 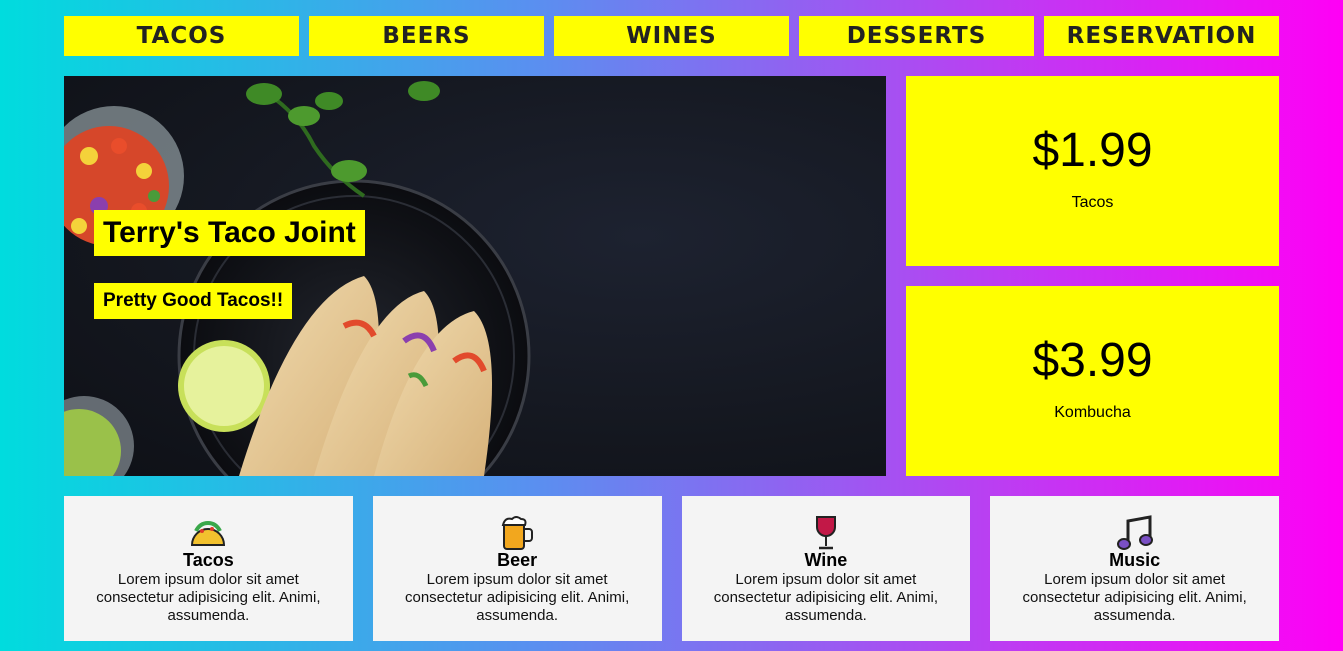 I want to click on main-nav: TACOS BEERS WINES DESSERTS RESERVATION, so click(x=671, y=36).